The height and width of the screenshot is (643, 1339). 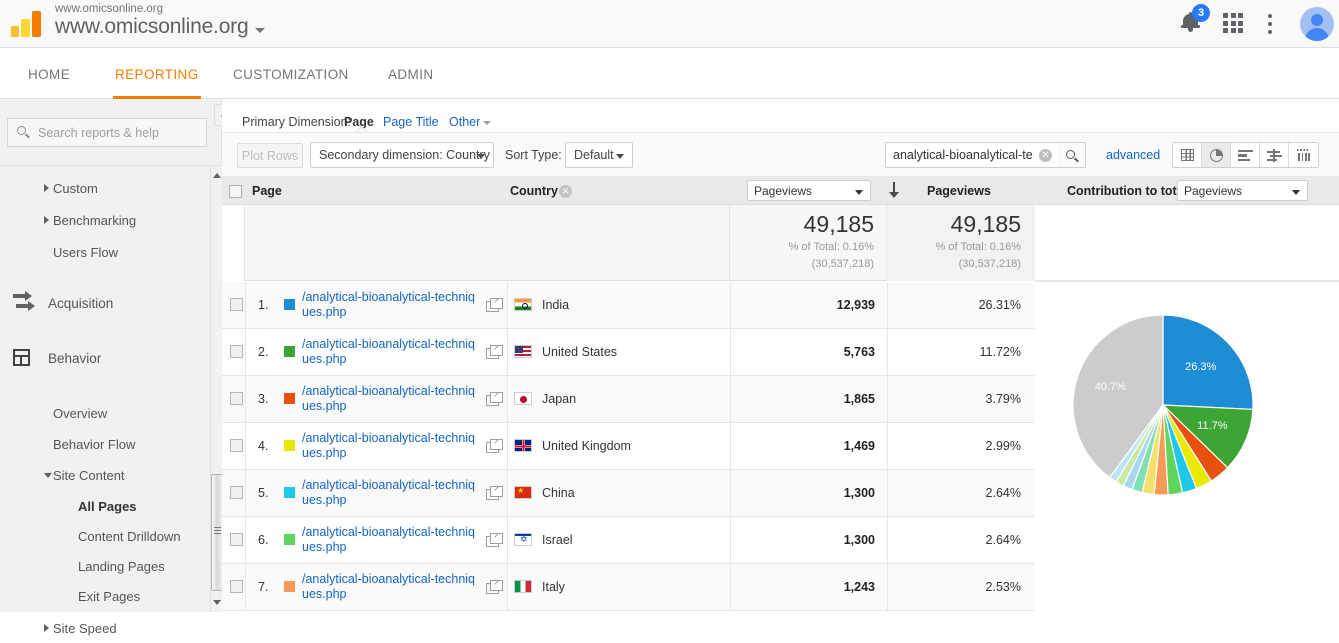 What do you see at coordinates (1201, 13) in the screenshot?
I see `notification-count-badge: 3` at bounding box center [1201, 13].